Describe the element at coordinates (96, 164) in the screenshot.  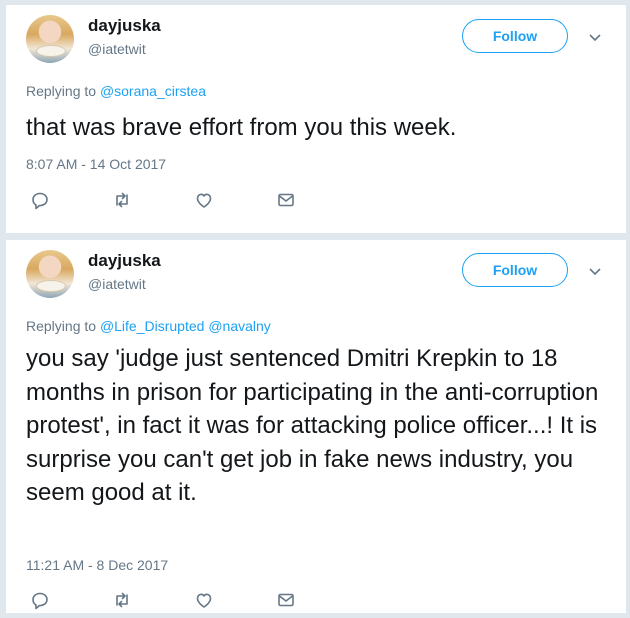
I see `timestamp: 8:07 AM - 14 Oct 2017` at that location.